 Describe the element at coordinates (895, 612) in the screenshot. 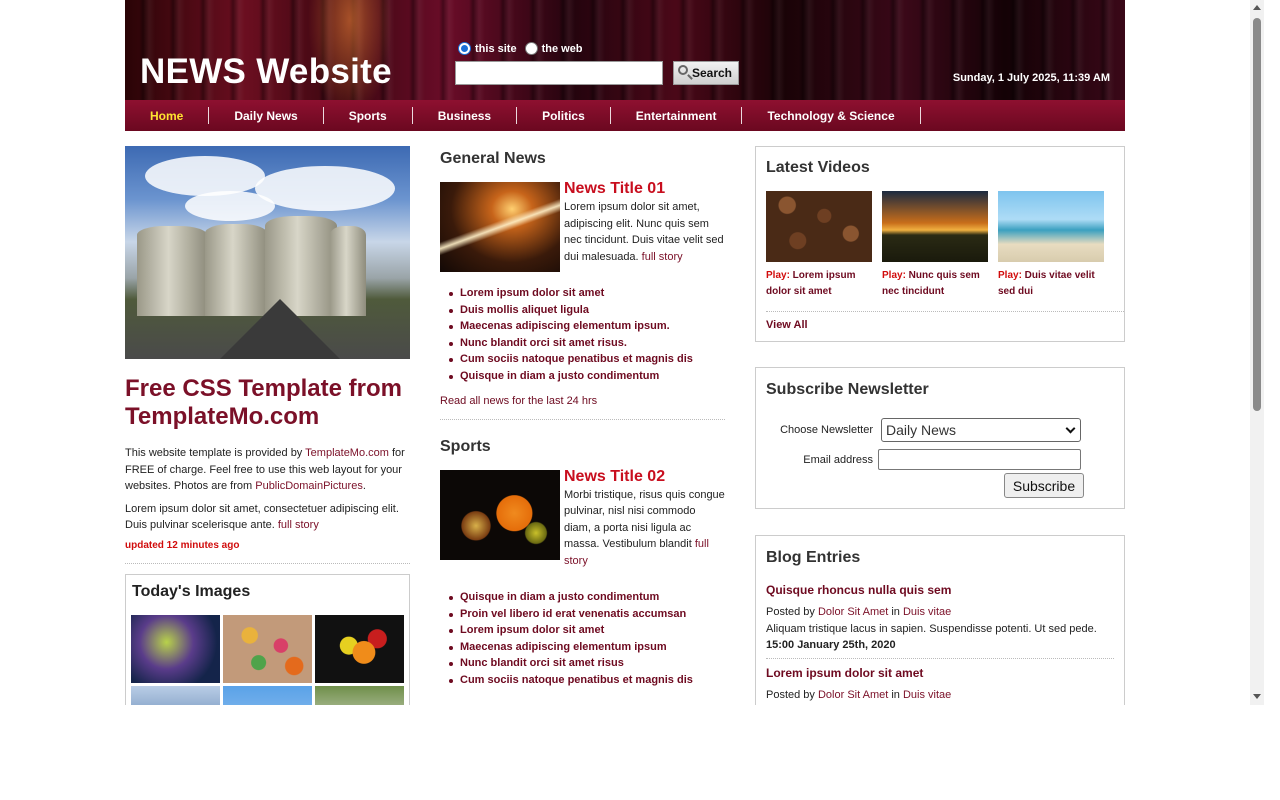

I see `in-text: in` at that location.